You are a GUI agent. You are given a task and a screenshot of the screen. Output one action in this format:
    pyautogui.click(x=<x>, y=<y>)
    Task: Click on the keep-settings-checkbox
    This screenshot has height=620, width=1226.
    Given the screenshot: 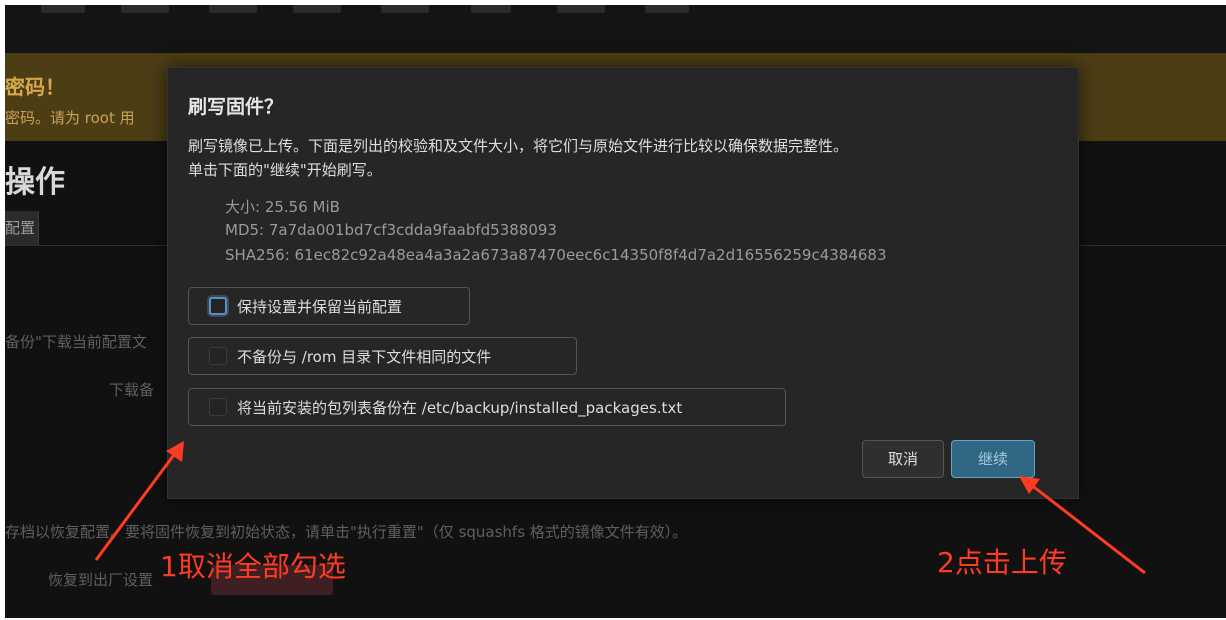 What is the action you would take?
    pyautogui.click(x=218, y=306)
    